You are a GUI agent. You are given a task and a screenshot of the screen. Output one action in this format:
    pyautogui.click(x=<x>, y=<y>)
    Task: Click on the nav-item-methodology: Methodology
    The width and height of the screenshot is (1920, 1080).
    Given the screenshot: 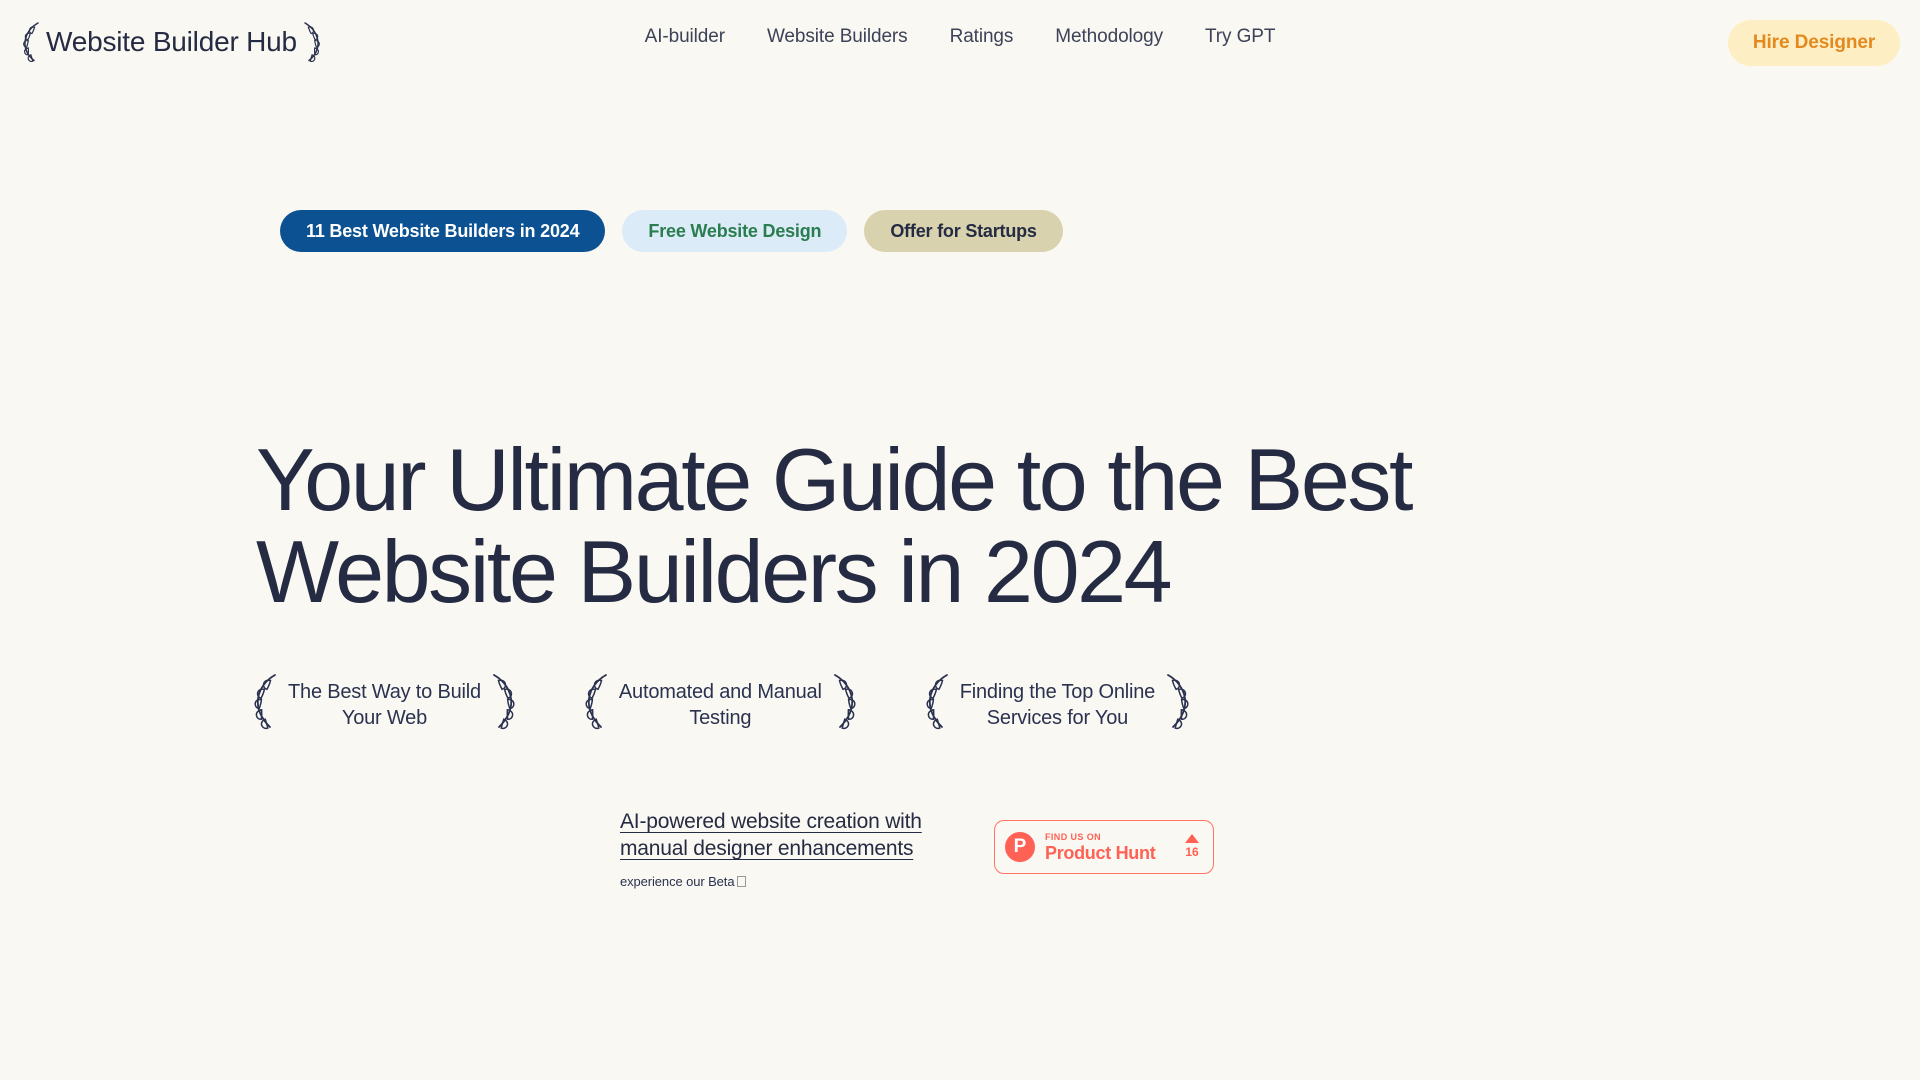 What is the action you would take?
    pyautogui.click(x=1109, y=37)
    